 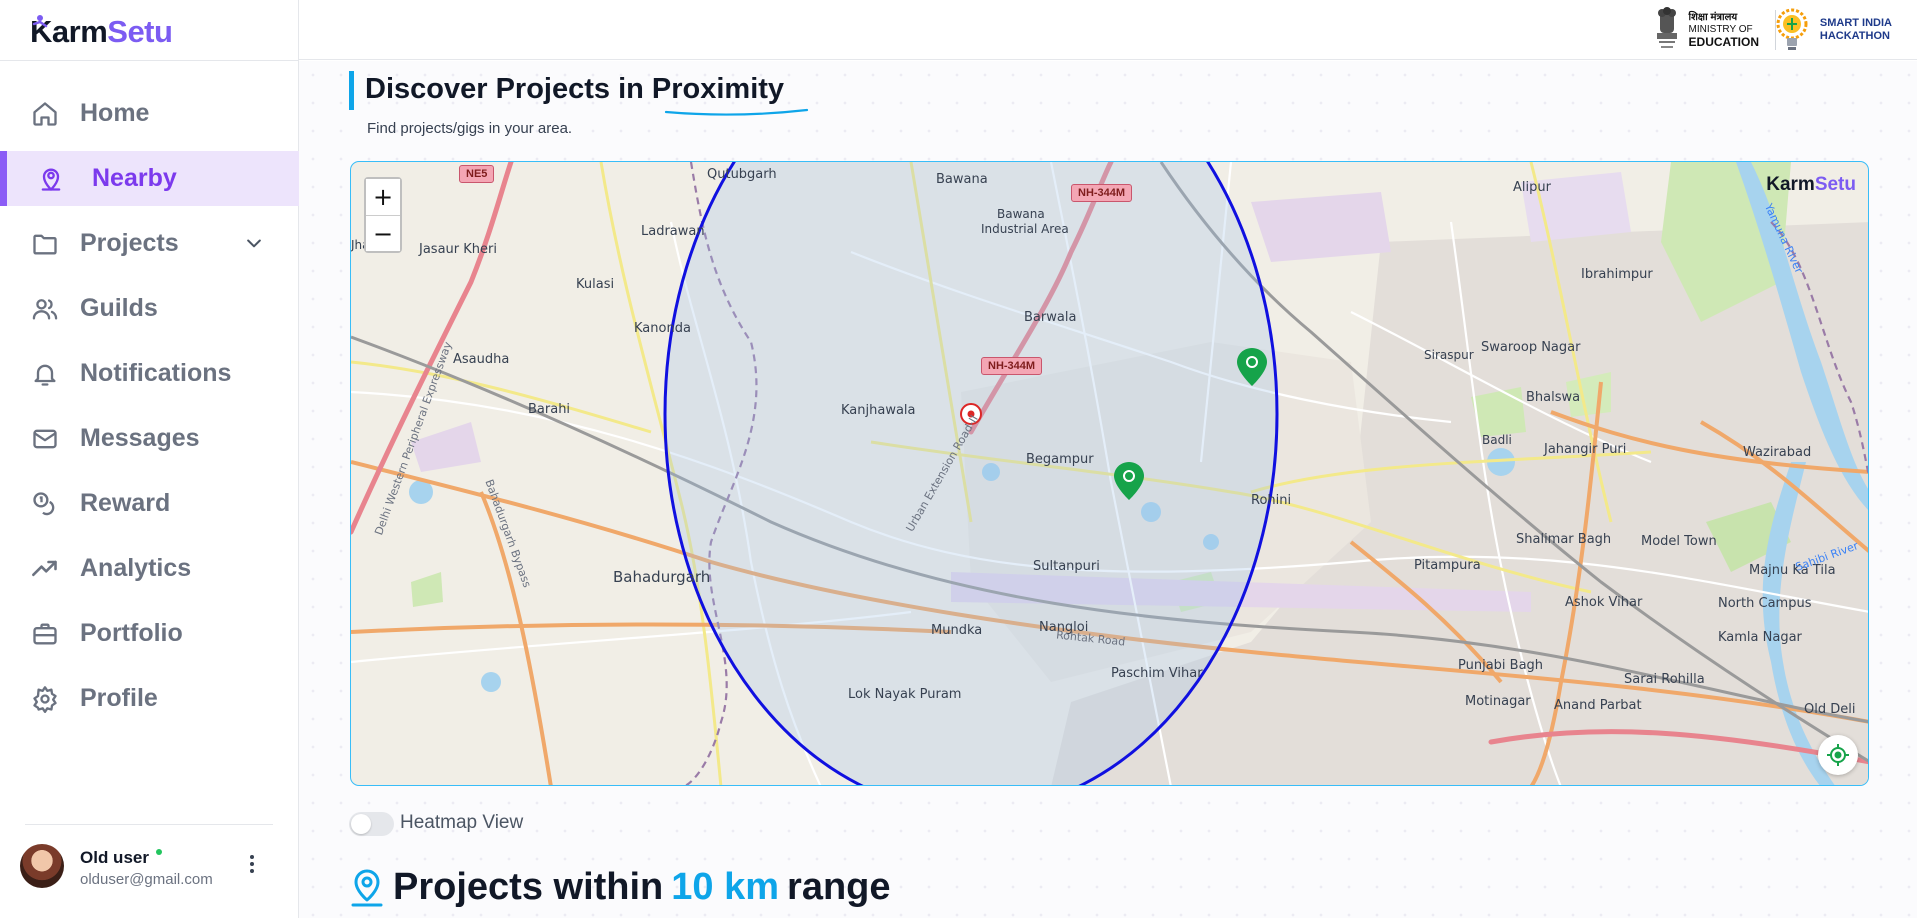 What do you see at coordinates (1792, 570) in the screenshot?
I see `map-label: Majnu Ka Tila` at bounding box center [1792, 570].